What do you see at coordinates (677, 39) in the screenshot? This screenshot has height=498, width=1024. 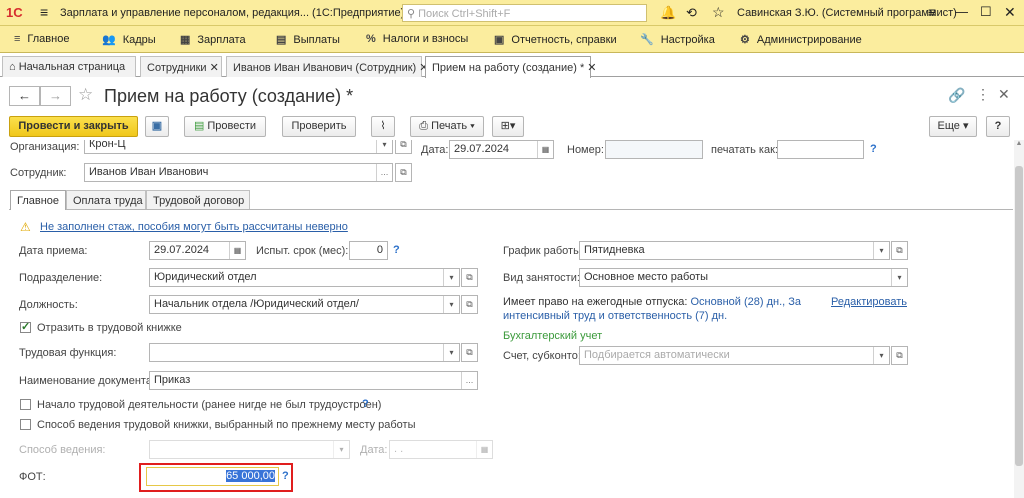 I see `menu-item-settings: 🔧 Настройка` at bounding box center [677, 39].